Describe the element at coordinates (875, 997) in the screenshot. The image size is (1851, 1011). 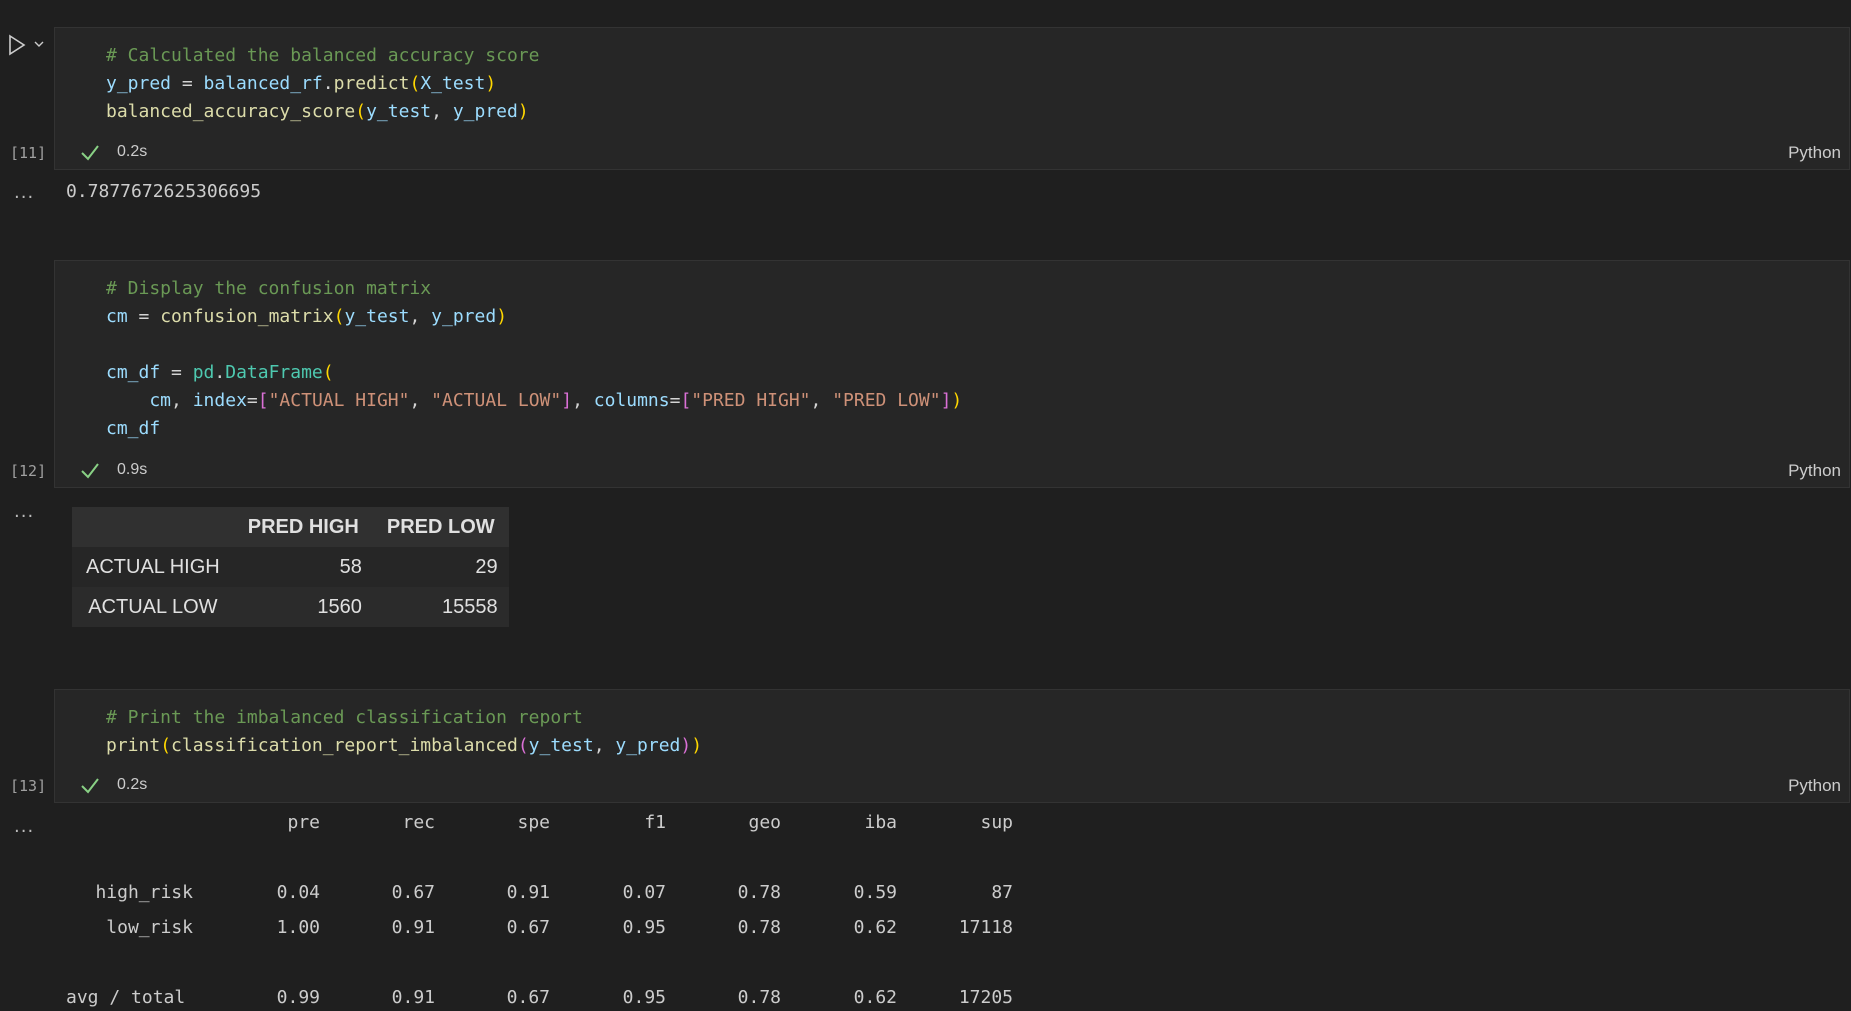
I see `report-value: 0.62` at that location.